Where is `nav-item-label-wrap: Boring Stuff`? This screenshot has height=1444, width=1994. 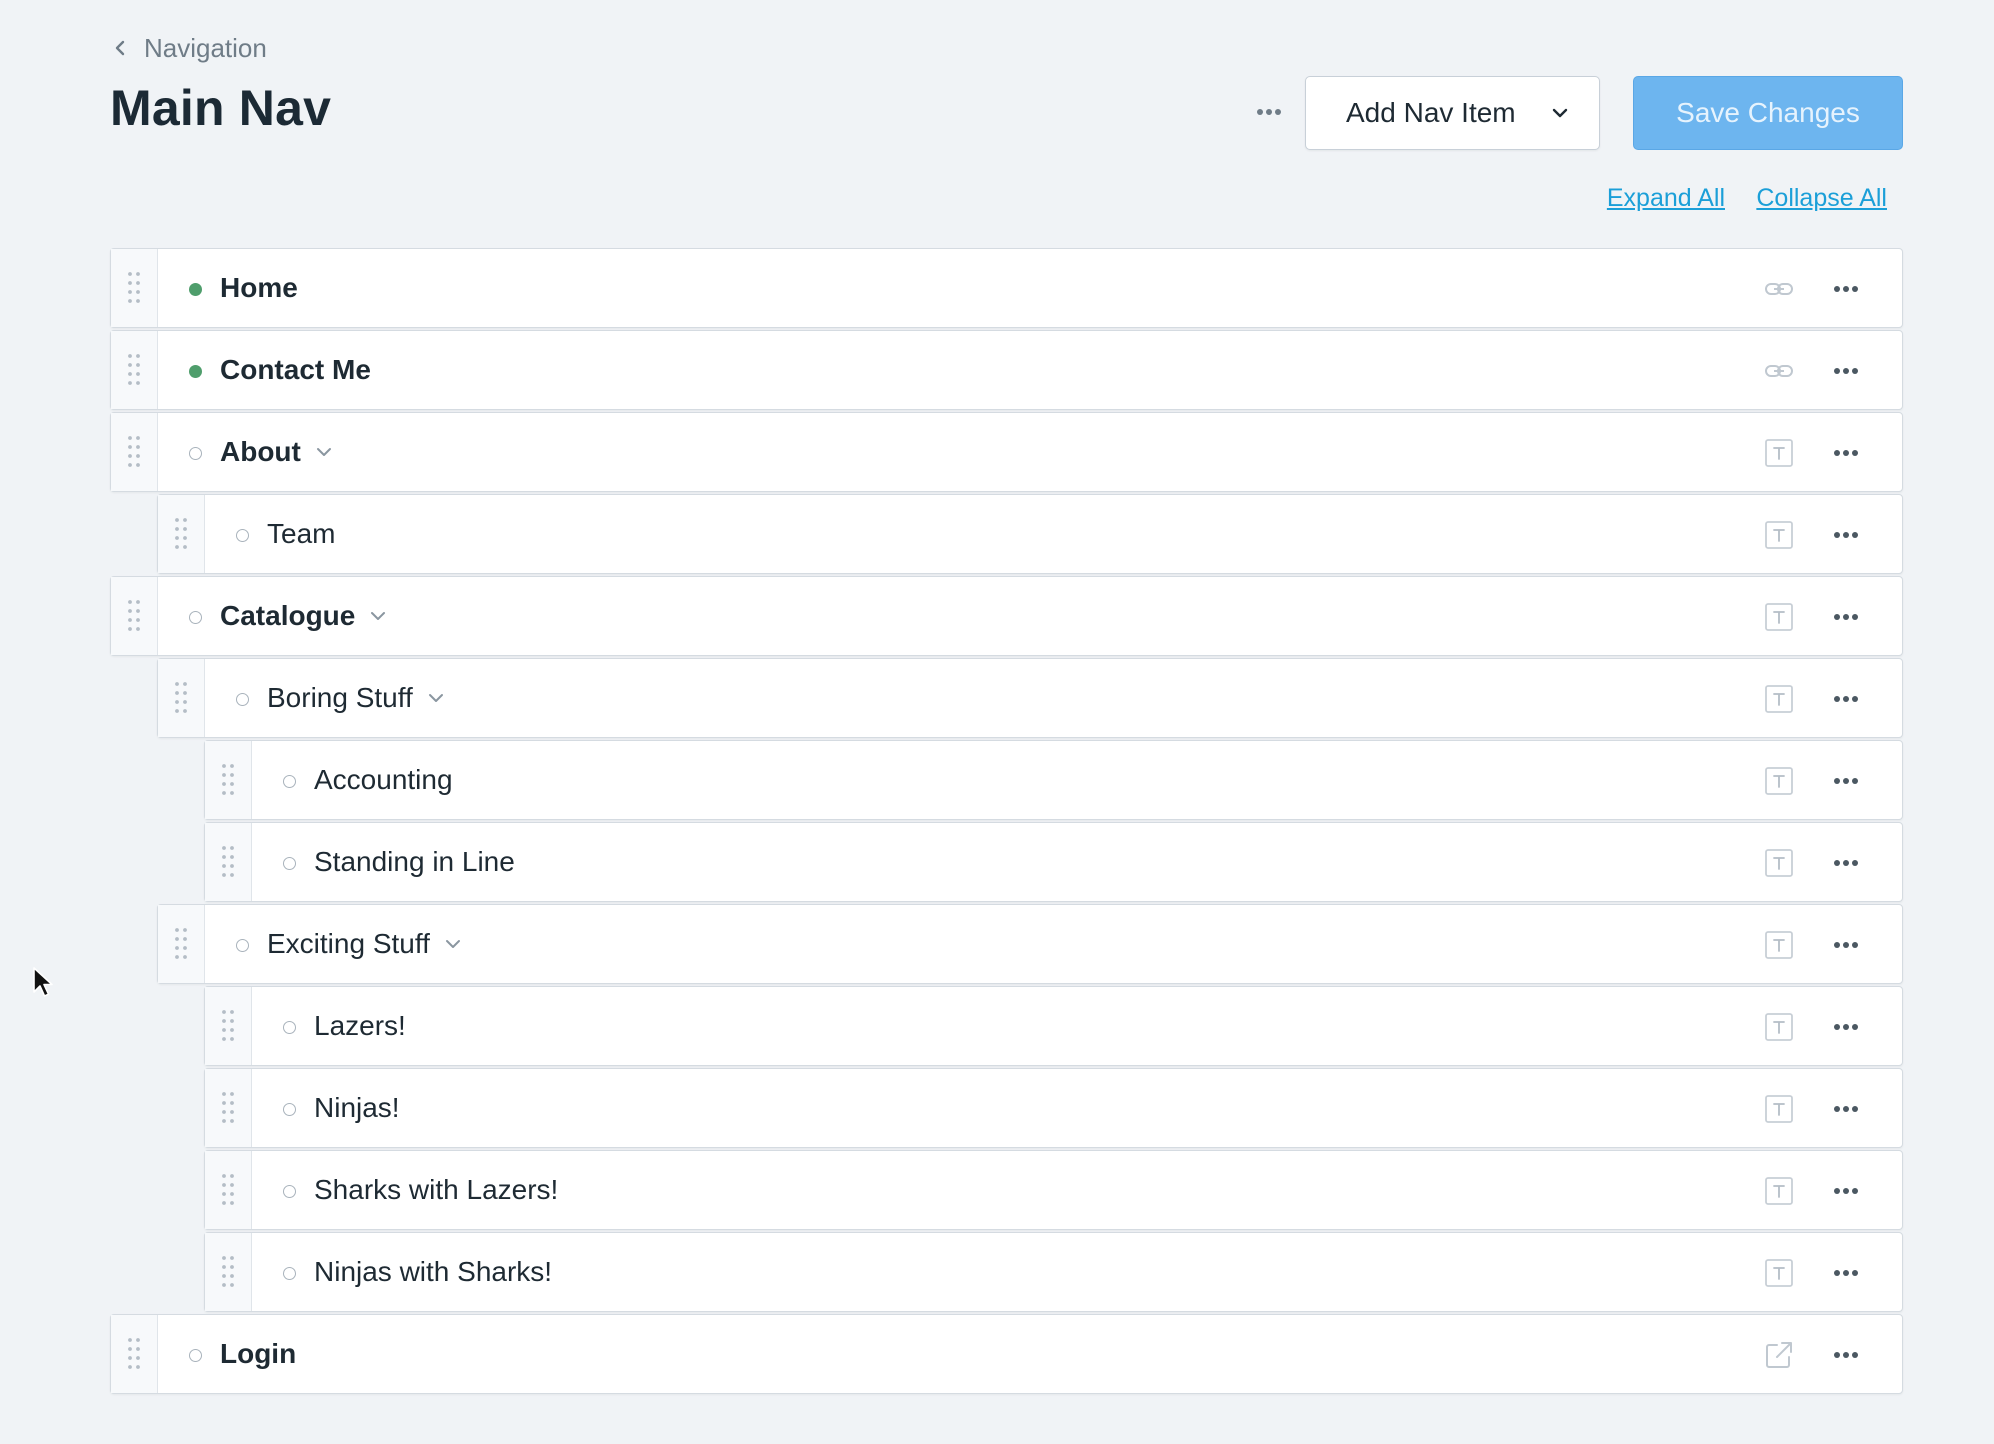
nav-item-label-wrap: Boring Stuff is located at coordinates (356, 698).